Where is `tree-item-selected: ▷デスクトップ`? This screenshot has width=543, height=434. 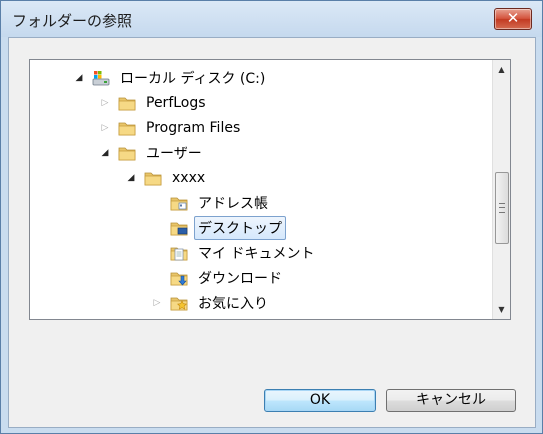 tree-item-selected: ▷デスクトップ is located at coordinates (219, 228).